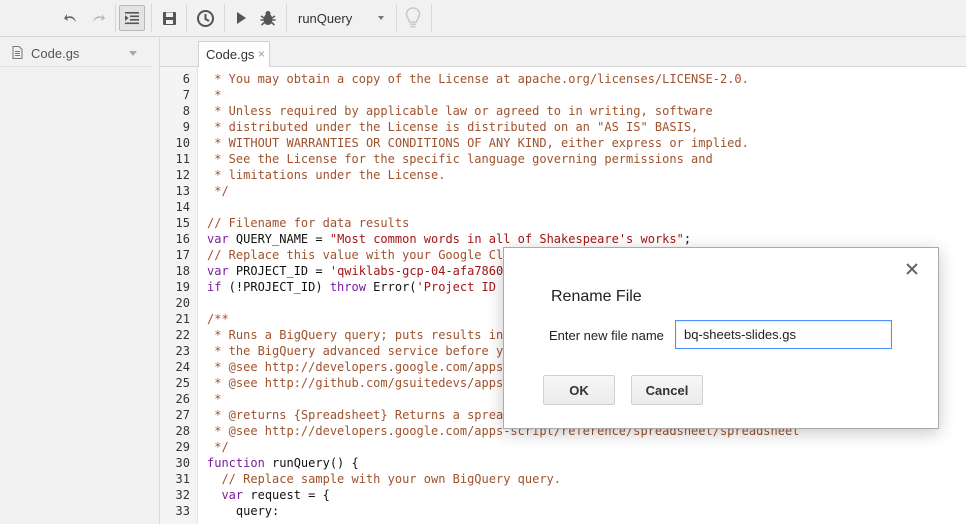 The image size is (966, 524). I want to click on indent-button, so click(132, 18).